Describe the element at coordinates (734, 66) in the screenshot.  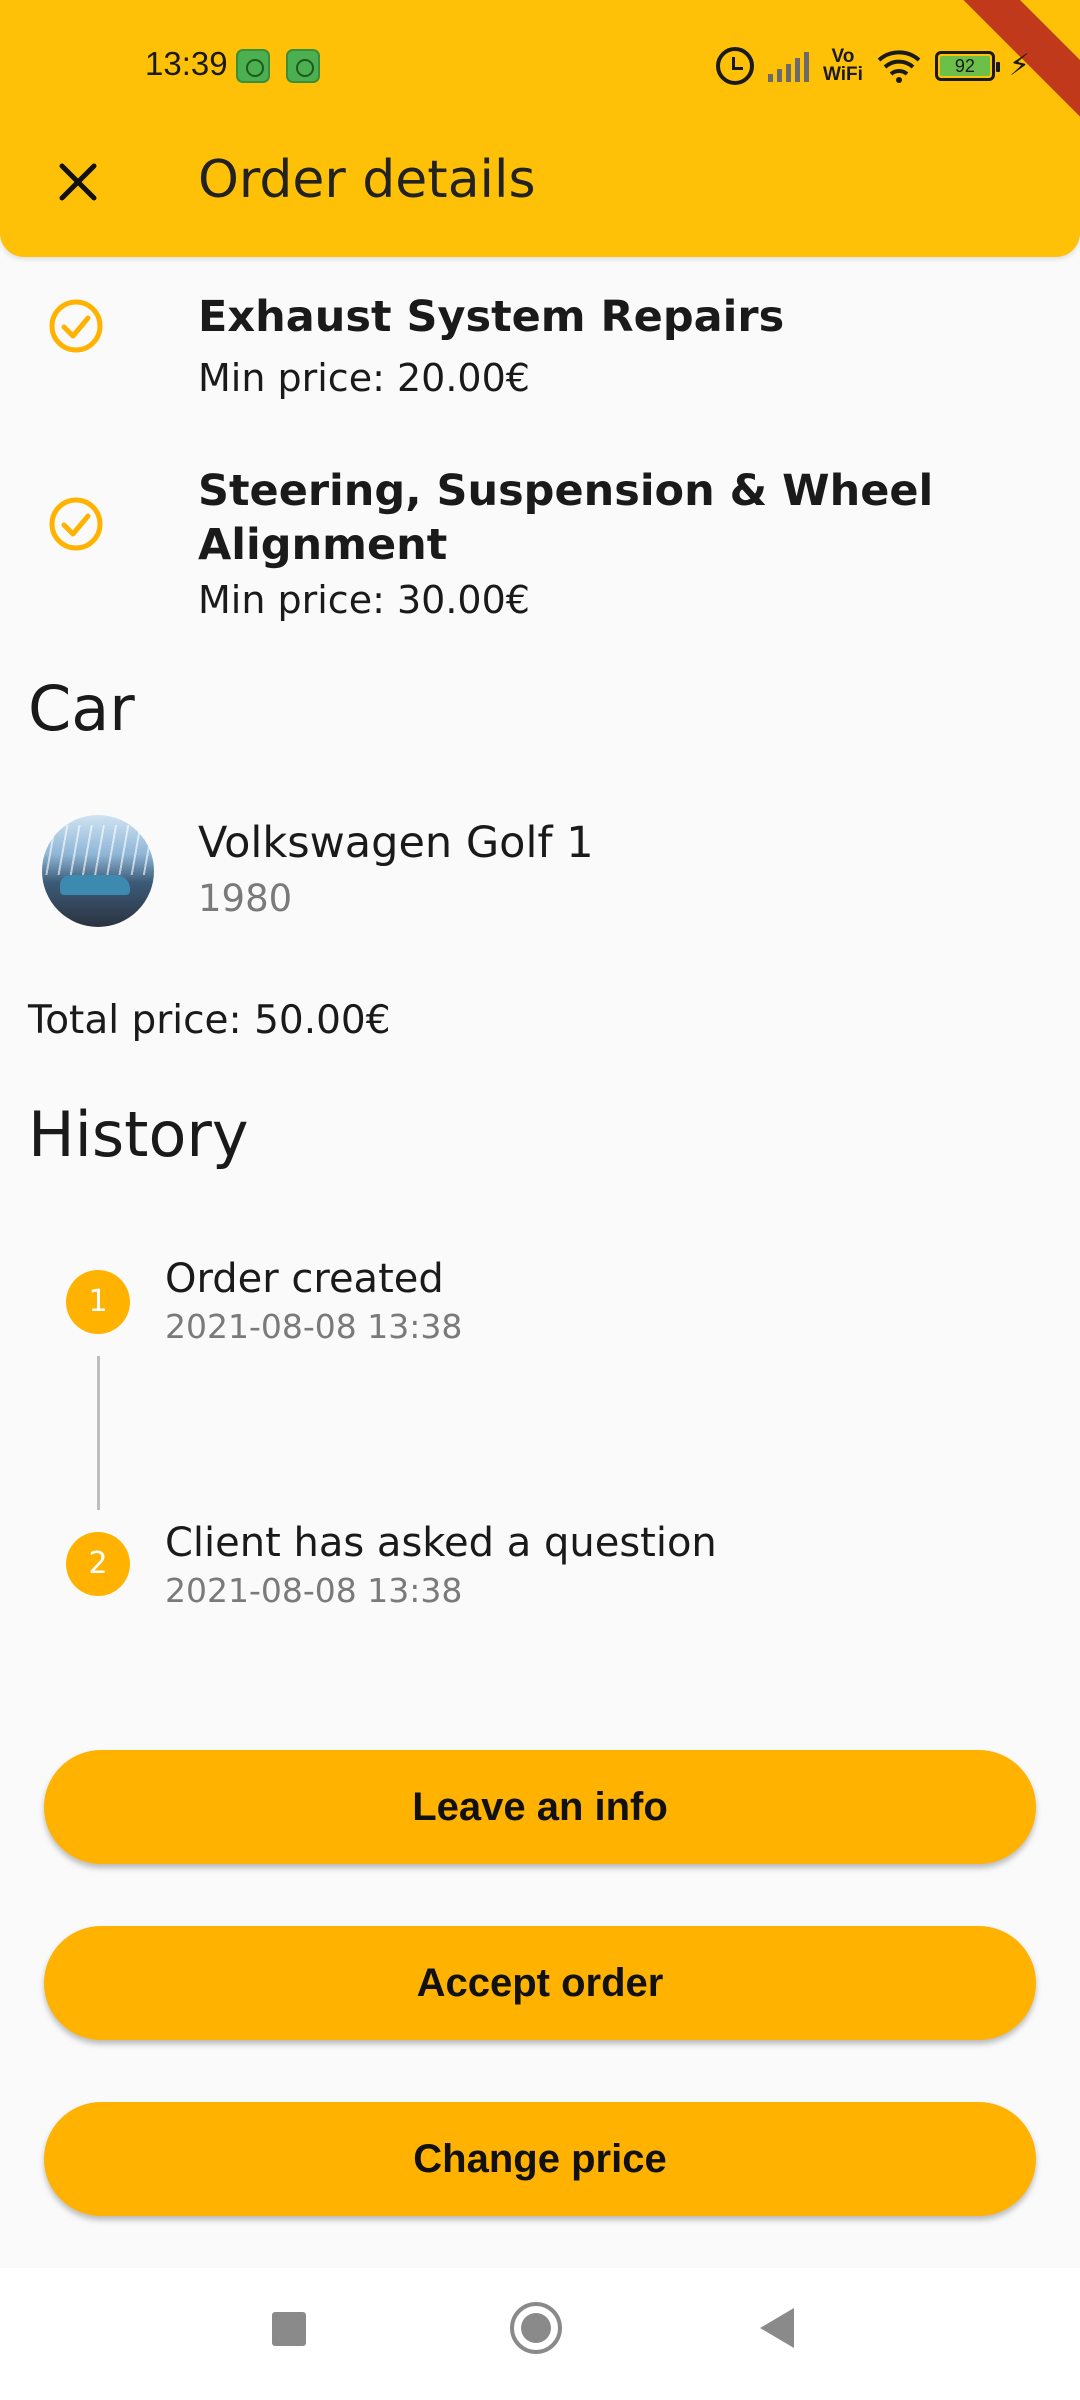
I see `alarm-icon` at that location.